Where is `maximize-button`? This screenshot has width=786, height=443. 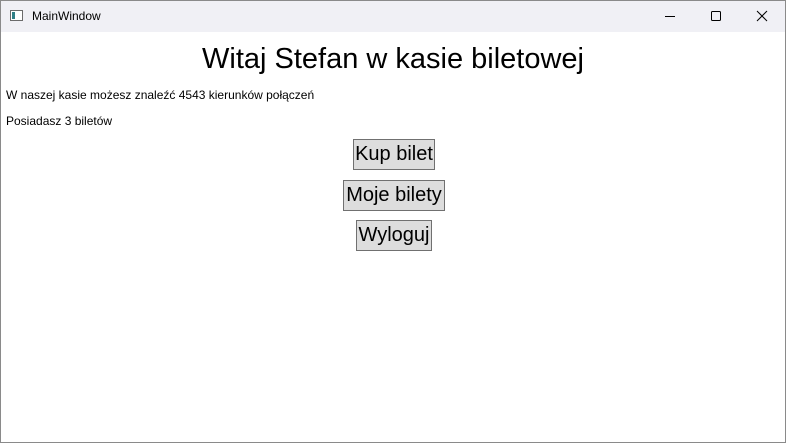 maximize-button is located at coordinates (716, 16).